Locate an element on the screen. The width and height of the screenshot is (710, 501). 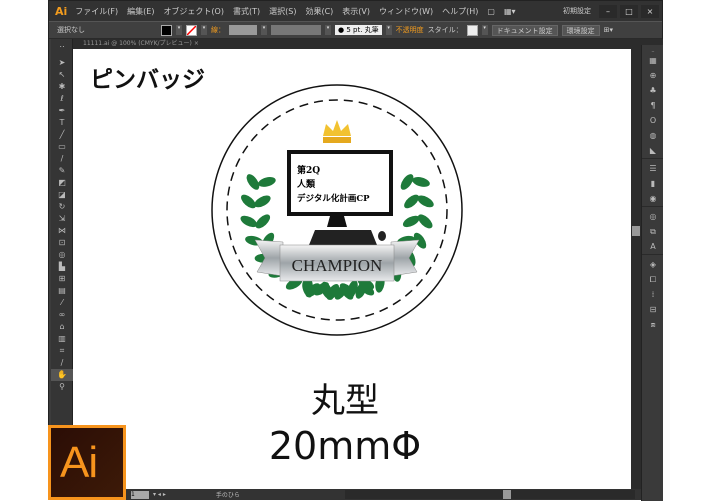
perspective-grid-tool-icon: ▙ is located at coordinates (62, 267).